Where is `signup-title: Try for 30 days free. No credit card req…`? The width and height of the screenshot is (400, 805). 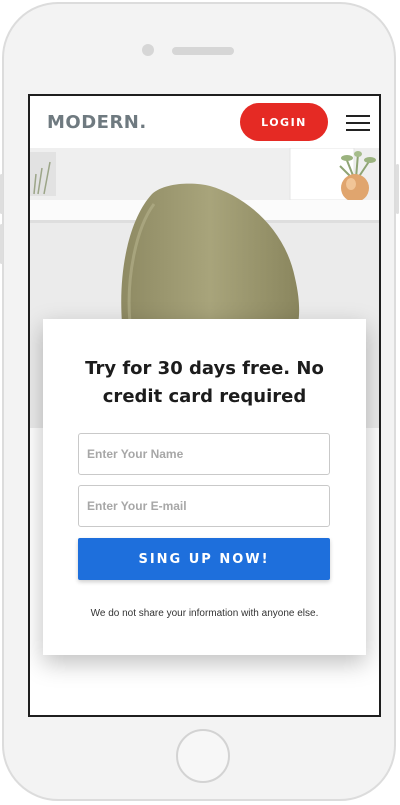
signup-title: Try for 30 days free. No credit card req… is located at coordinates (204, 382).